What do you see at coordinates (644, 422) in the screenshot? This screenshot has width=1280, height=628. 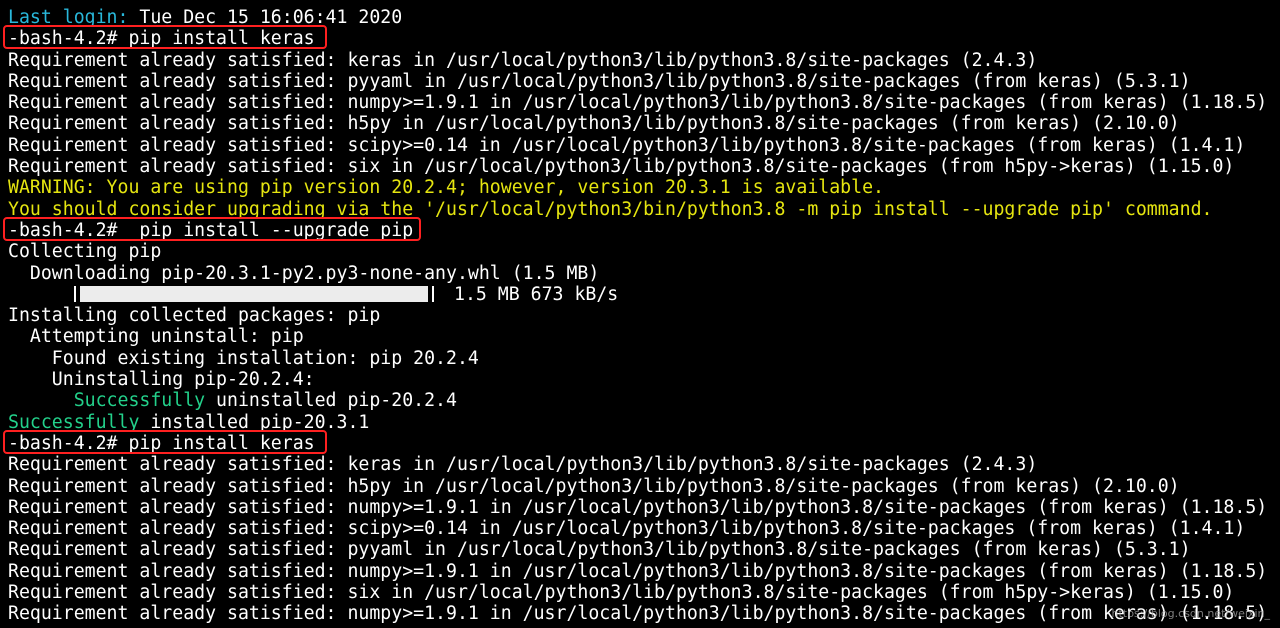 I see `terminal-line: Successfully installed pip-20.3.1` at bounding box center [644, 422].